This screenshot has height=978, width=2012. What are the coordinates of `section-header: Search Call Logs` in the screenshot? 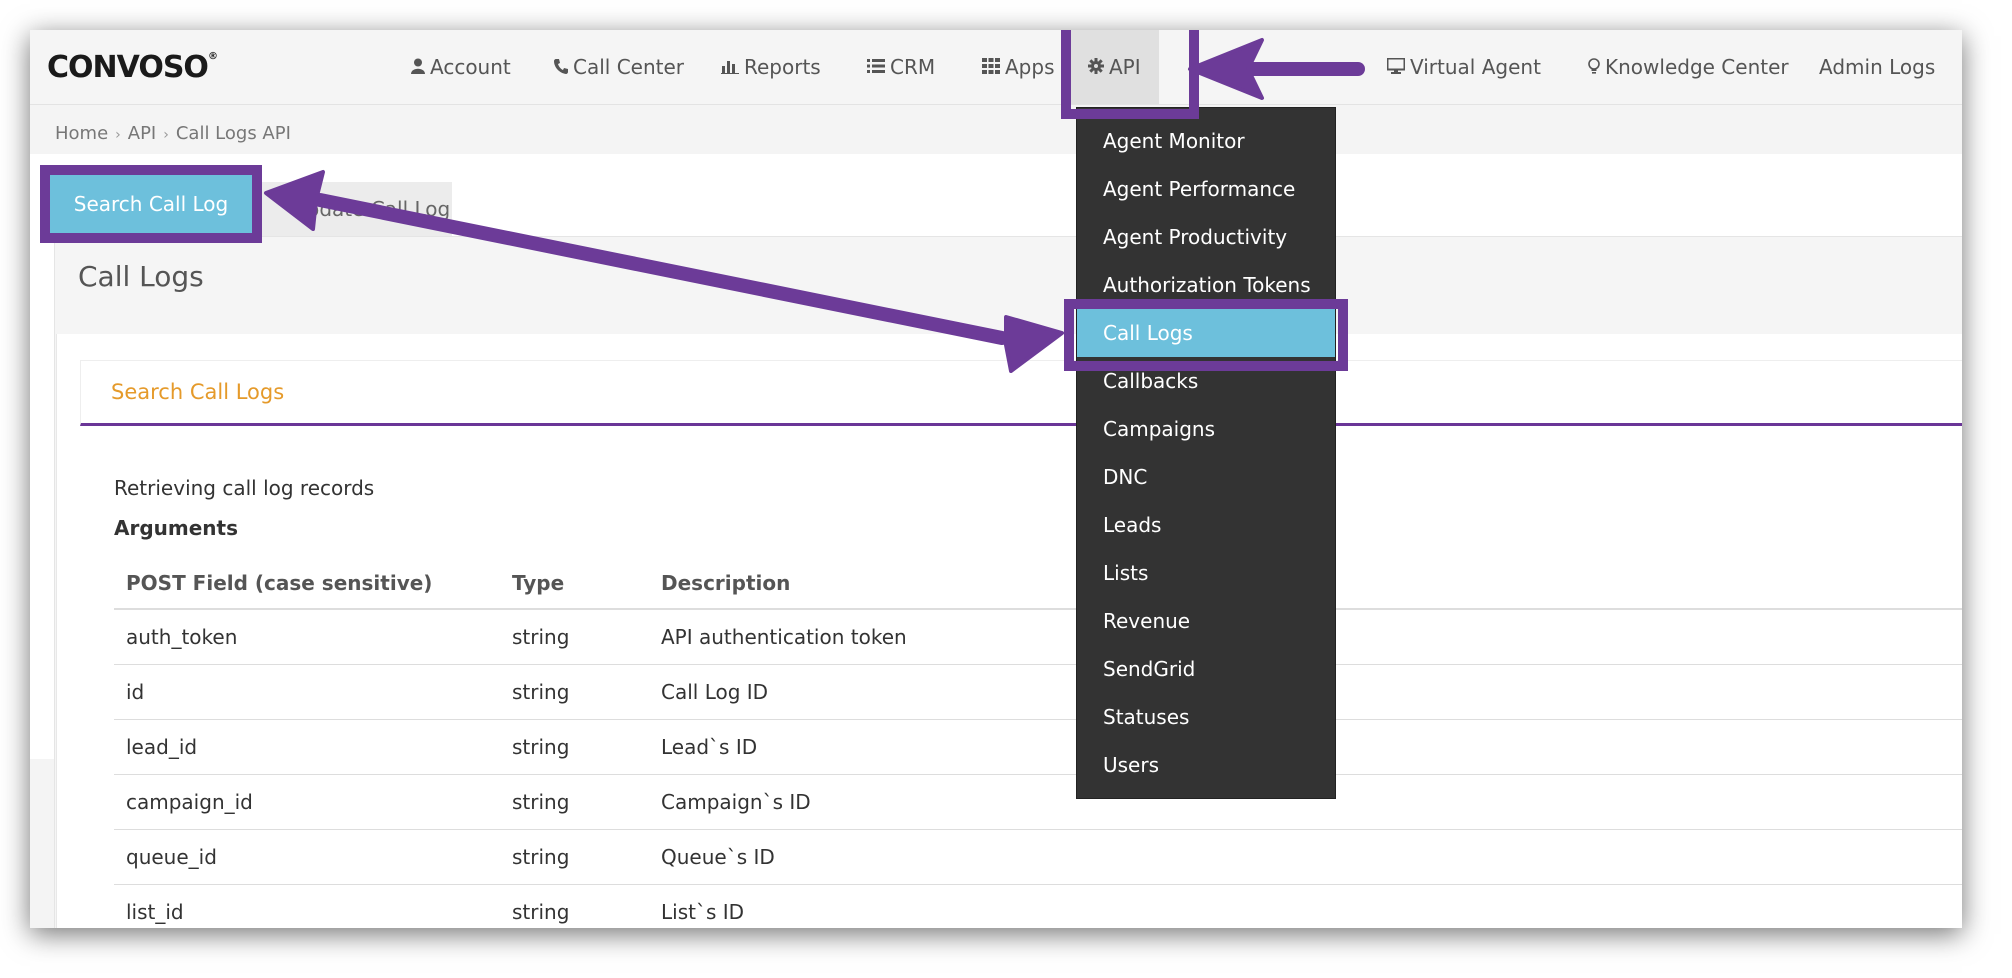 It's located at (1021, 393).